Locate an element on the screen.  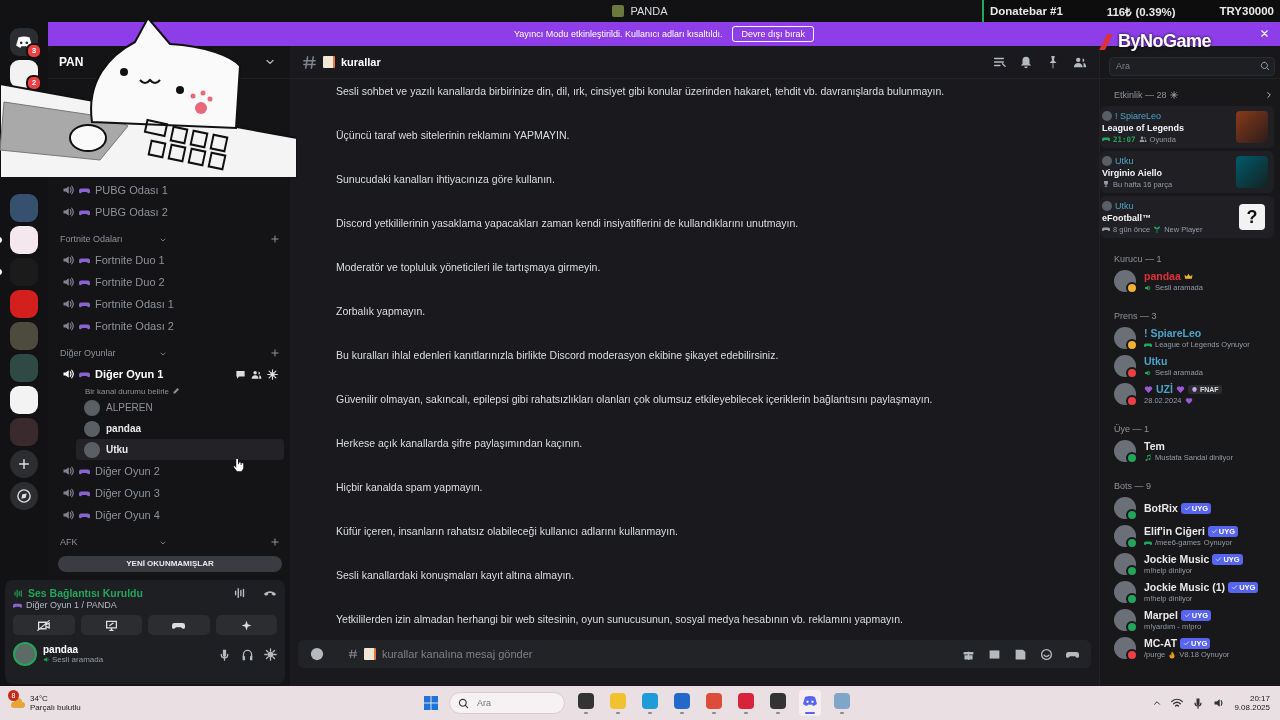
add-icon is located at coordinates (317, 654).